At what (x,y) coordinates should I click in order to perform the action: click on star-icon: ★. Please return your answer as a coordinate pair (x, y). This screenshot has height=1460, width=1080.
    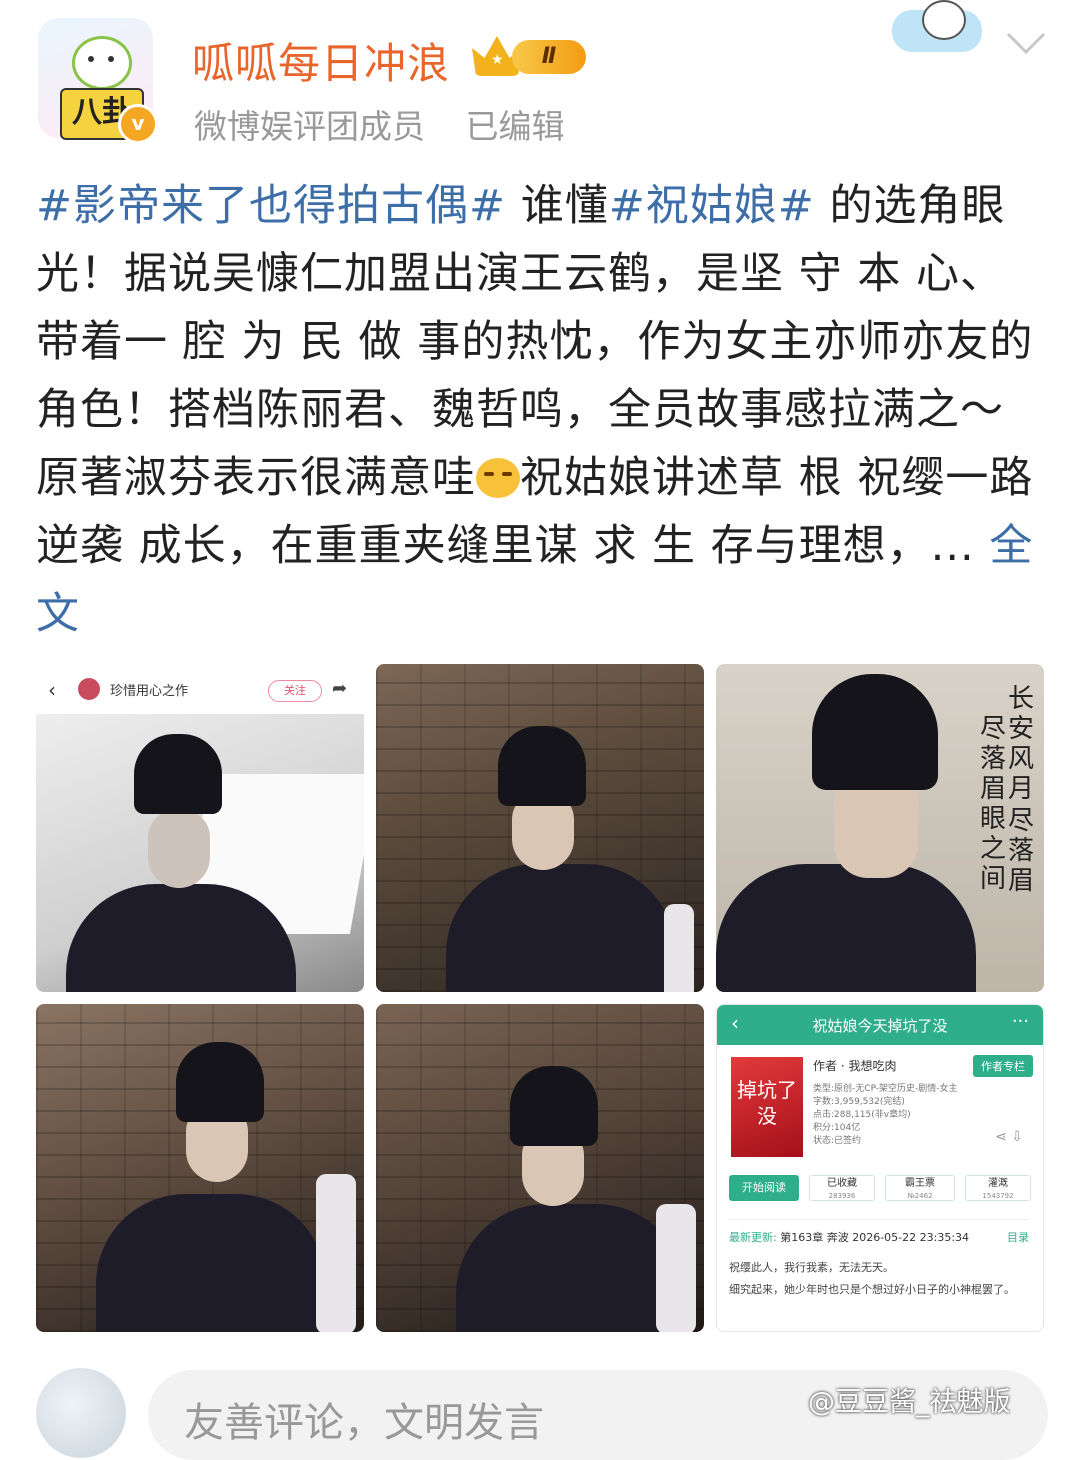
    Looking at the image, I should click on (497, 60).